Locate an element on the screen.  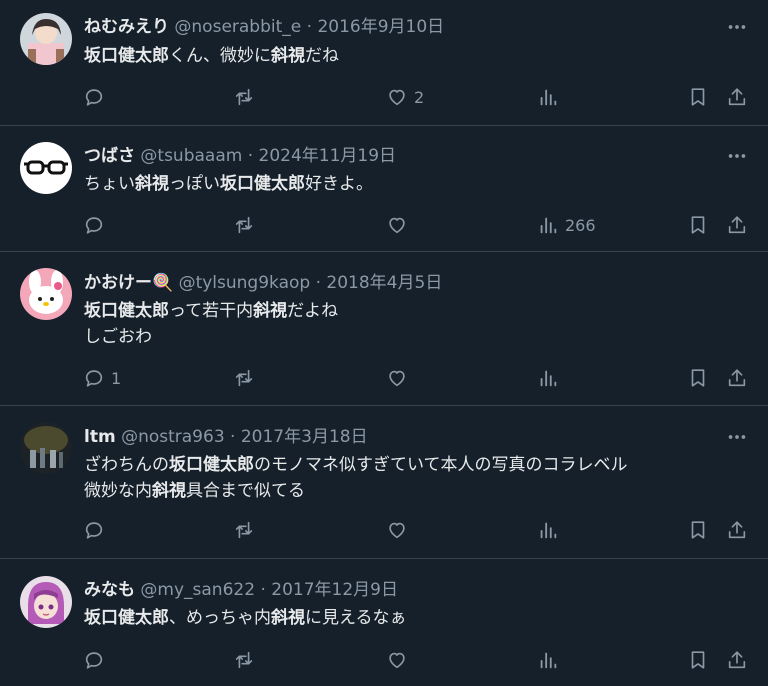
tweet-text-line: 坂口健太郎って若干内斜視だよね is located at coordinates (211, 311).